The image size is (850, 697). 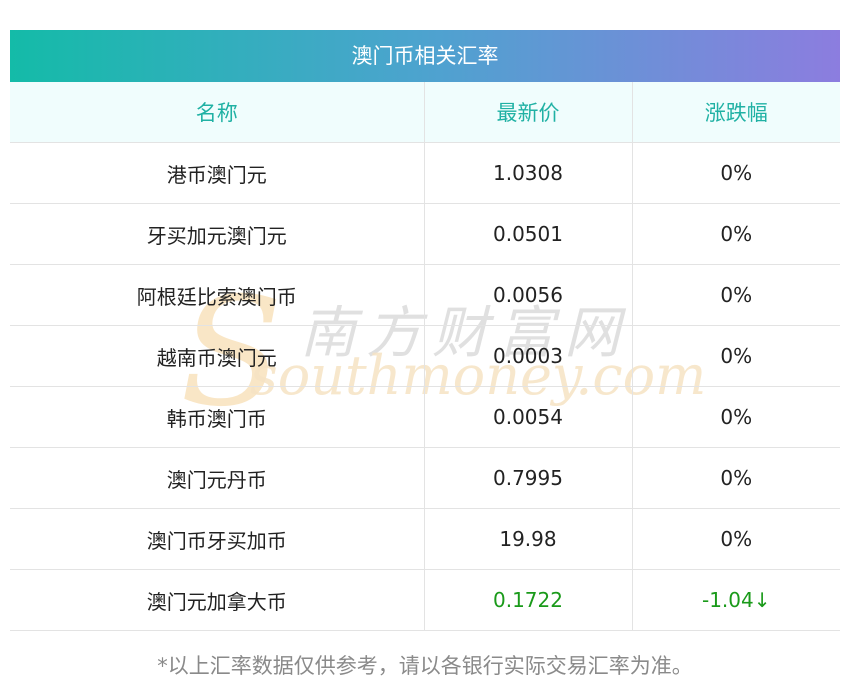 What do you see at coordinates (425, 666) in the screenshot?
I see `disclaimer-note: *以上汇率数据仅供参考，请以各银行实际交易汇率为准。` at bounding box center [425, 666].